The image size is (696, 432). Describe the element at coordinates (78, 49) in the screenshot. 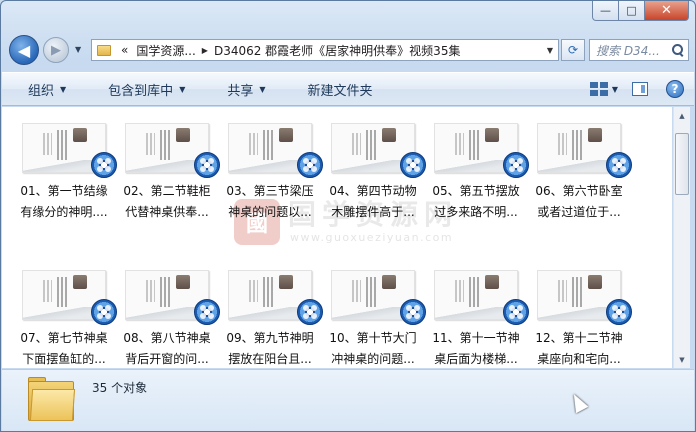

I see `recent-pages-chevron-icon: ▼` at that location.